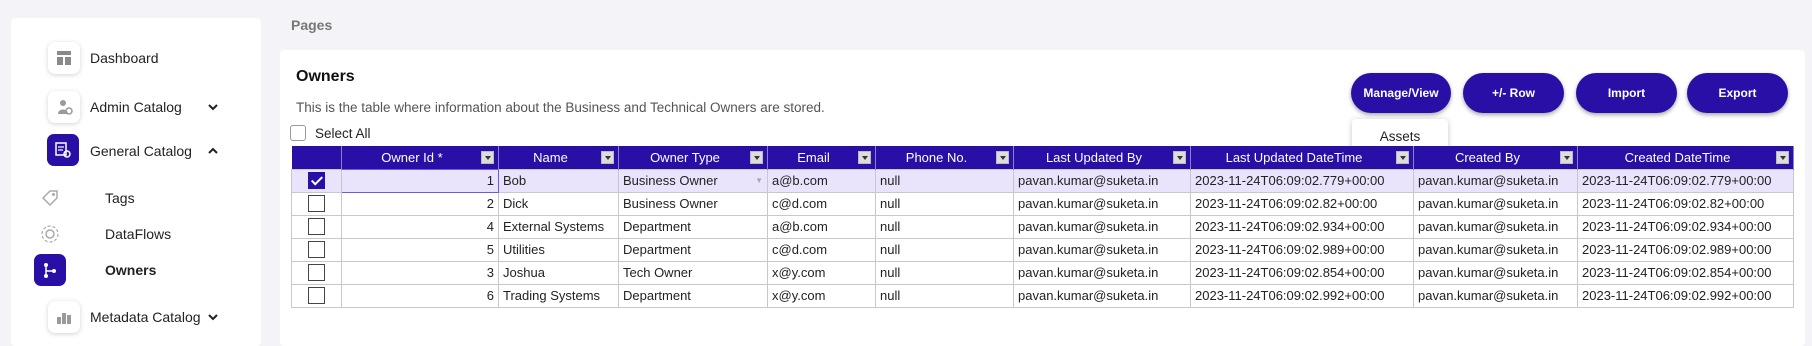  I want to click on owner-id-cell: 6, so click(420, 295).